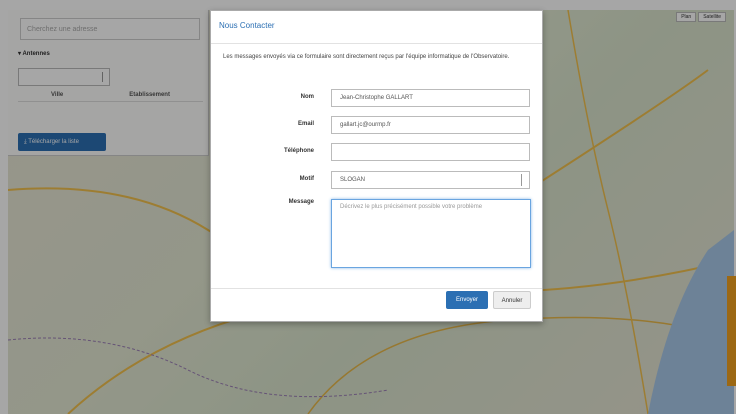  Describe the element at coordinates (307, 97) in the screenshot. I see `nom-label: Nom` at that location.